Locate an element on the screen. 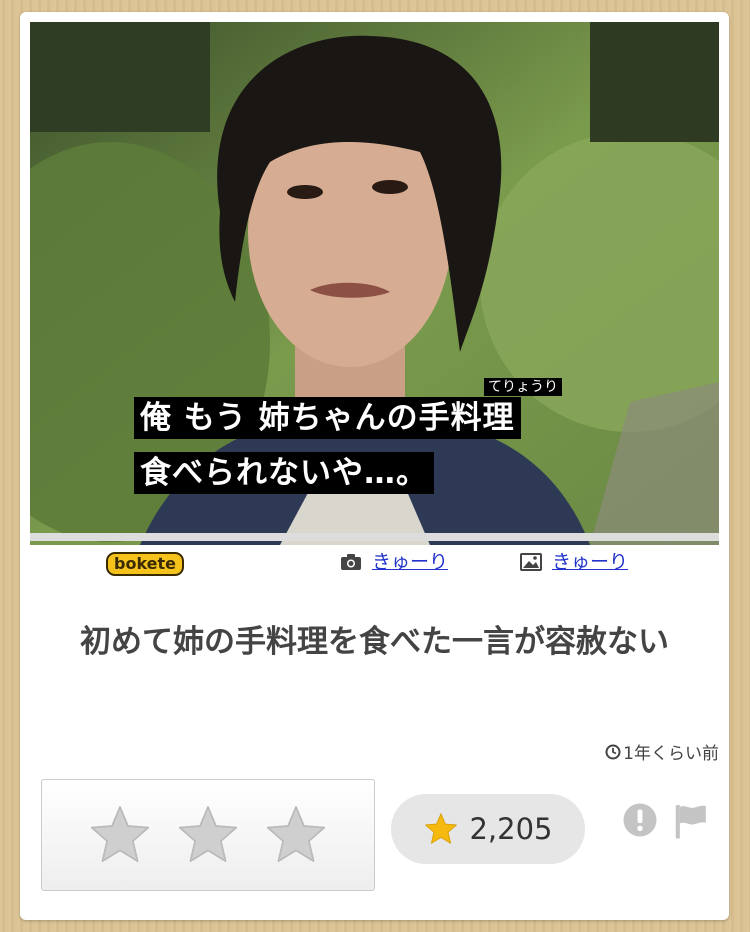 Image resolution: width=750 pixels, height=932 pixels. rate-2-star-icon is located at coordinates (208, 835).